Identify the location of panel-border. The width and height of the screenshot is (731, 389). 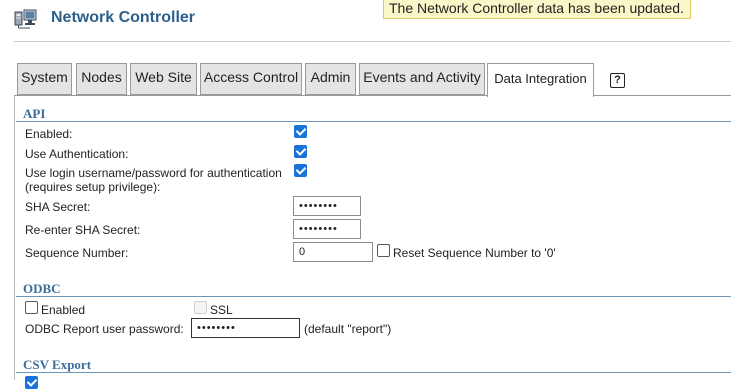
(14, 238).